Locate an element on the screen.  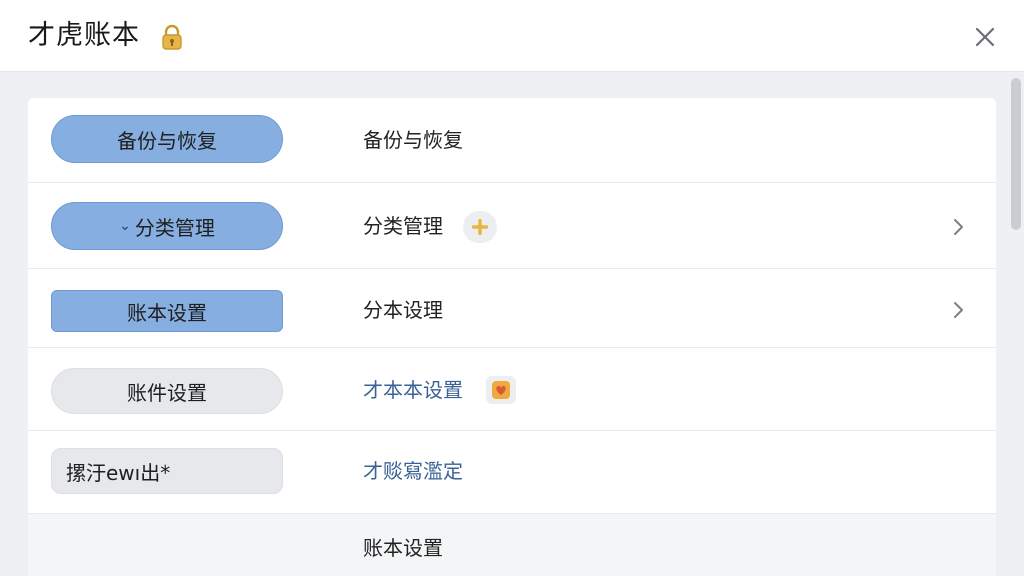
lock-icon is located at coordinates (172, 38).